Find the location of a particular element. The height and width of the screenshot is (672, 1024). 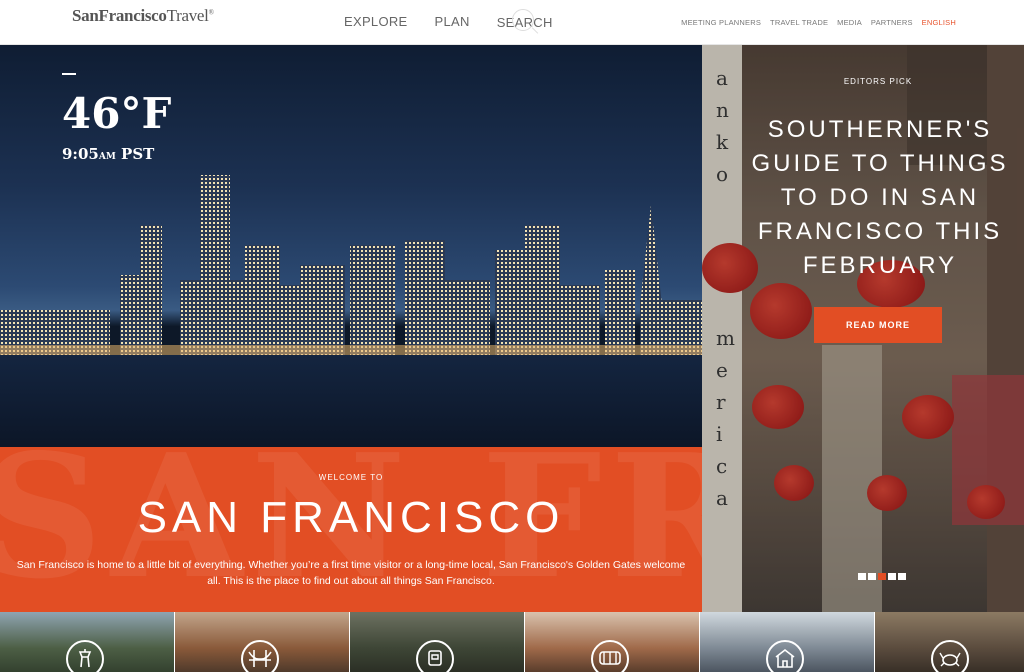

nav-media: MEDIA is located at coordinates (849, 22).